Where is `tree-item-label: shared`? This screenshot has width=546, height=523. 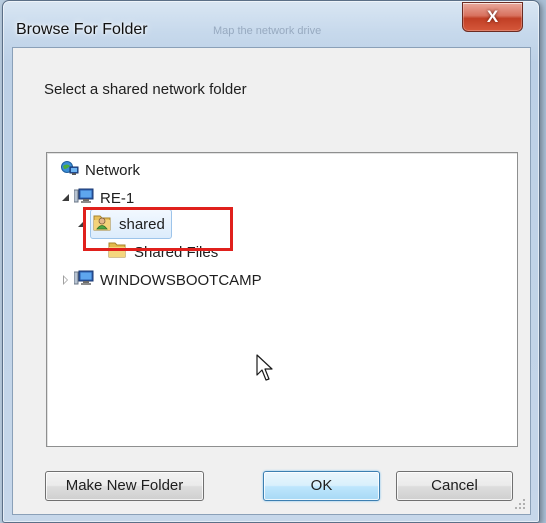 tree-item-label: shared is located at coordinates (142, 224).